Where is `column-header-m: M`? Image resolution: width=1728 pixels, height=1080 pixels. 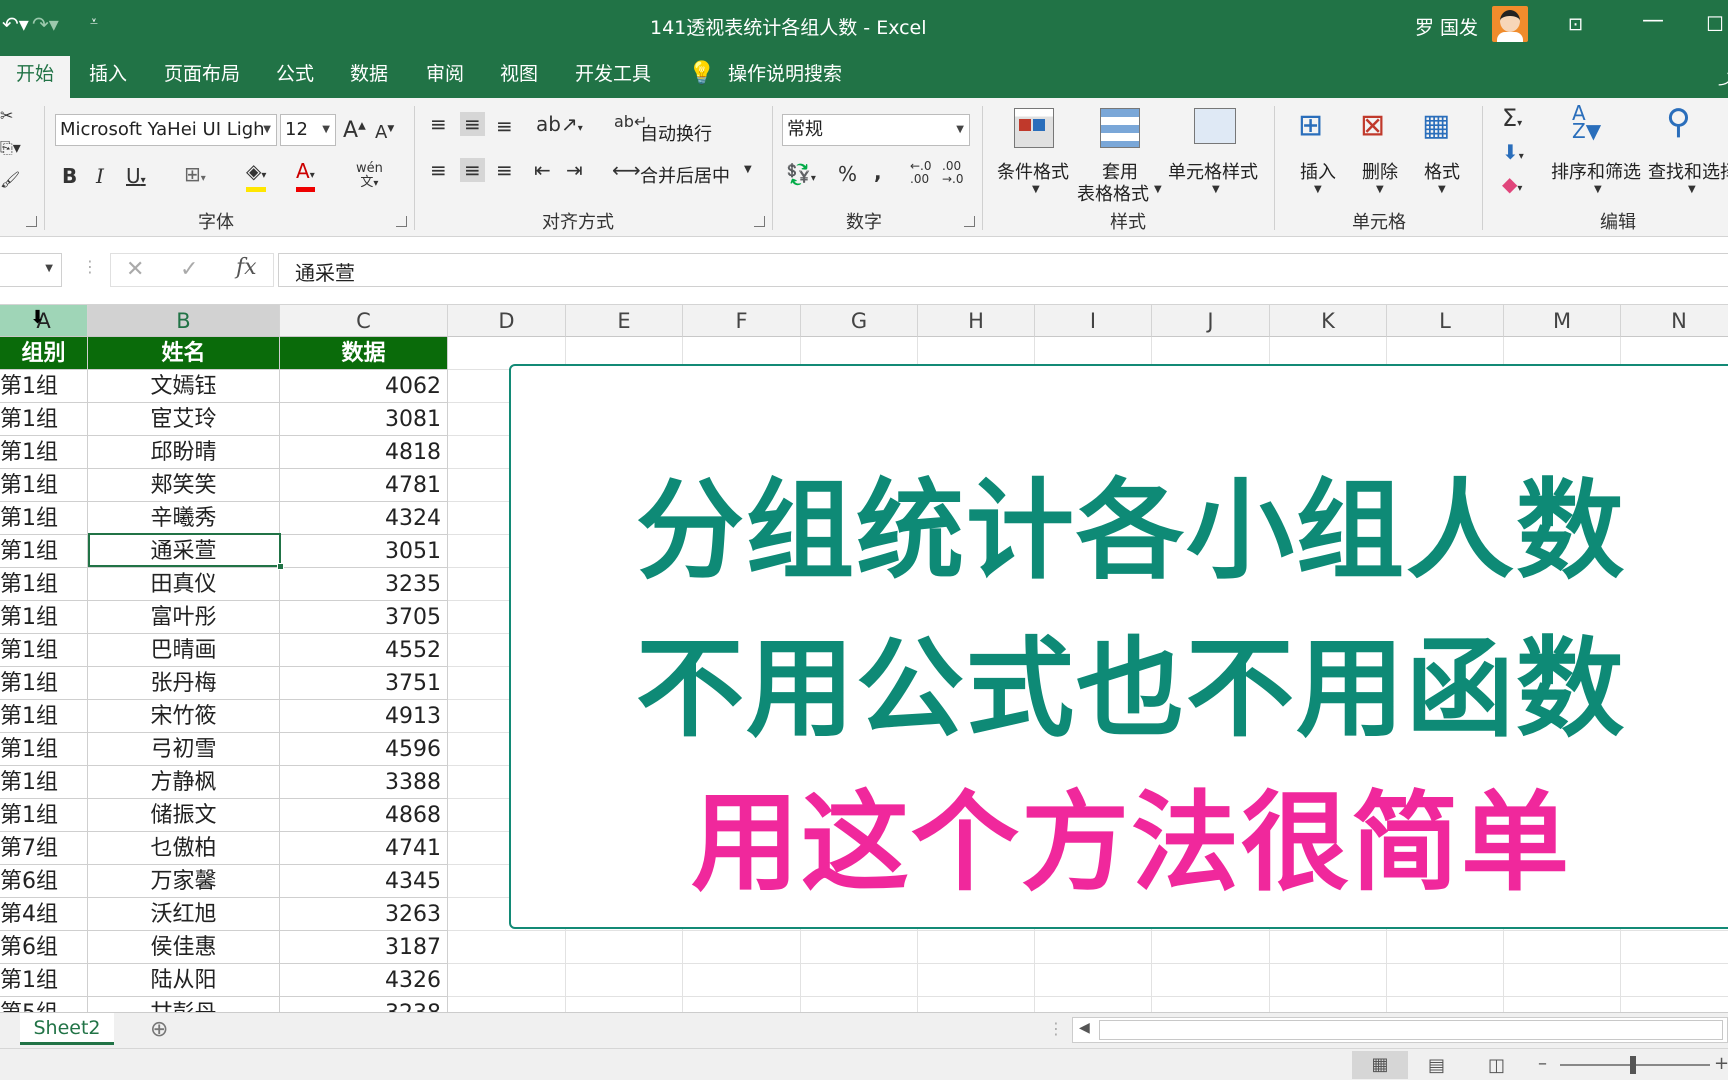 column-header-m: M is located at coordinates (1562, 321).